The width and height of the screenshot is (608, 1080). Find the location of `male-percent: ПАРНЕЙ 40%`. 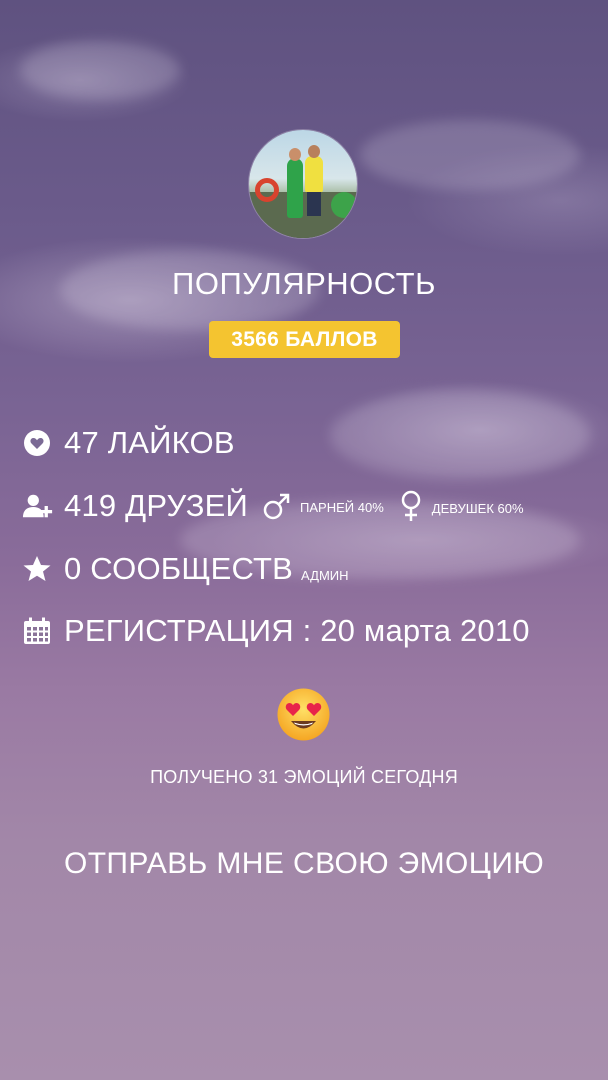

male-percent: ПАРНЕЙ 40% is located at coordinates (342, 507).